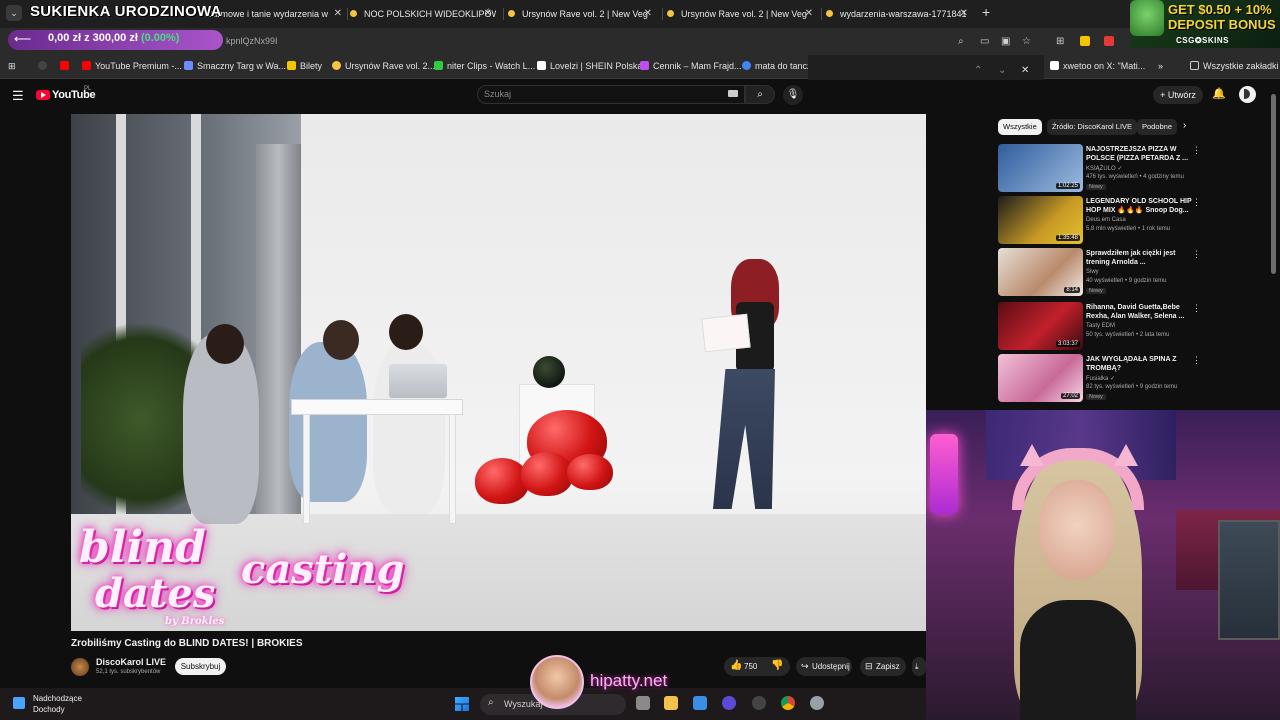 The height and width of the screenshot is (720, 1280). I want to click on channel-avatar, so click(80, 667).